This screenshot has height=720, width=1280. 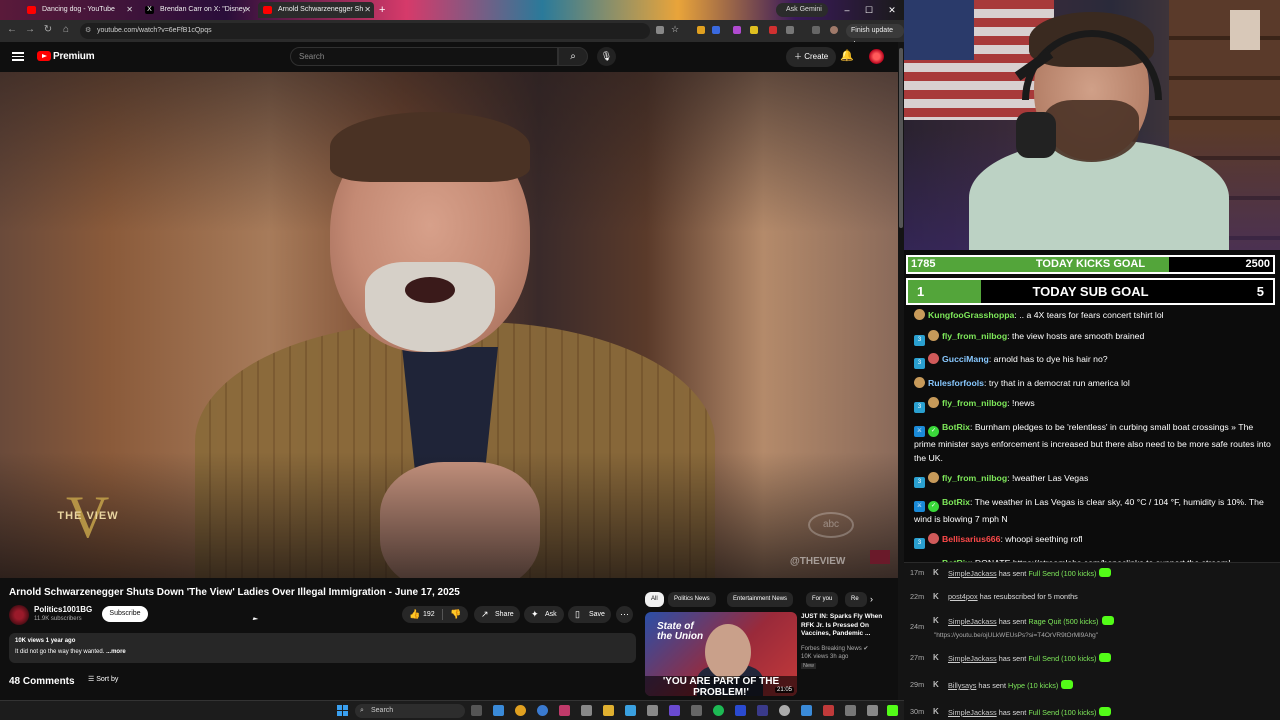 I want to click on chrome-icon, so click(x=520, y=710).